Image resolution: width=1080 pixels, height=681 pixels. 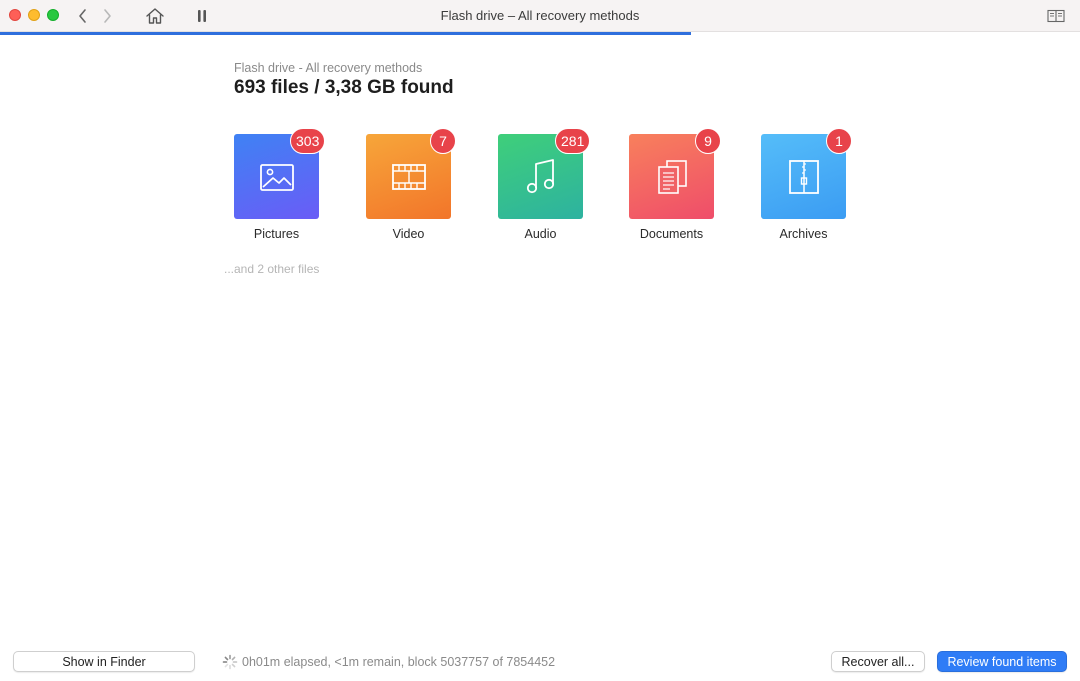 What do you see at coordinates (230, 662) in the screenshot?
I see `spinner-icon` at bounding box center [230, 662].